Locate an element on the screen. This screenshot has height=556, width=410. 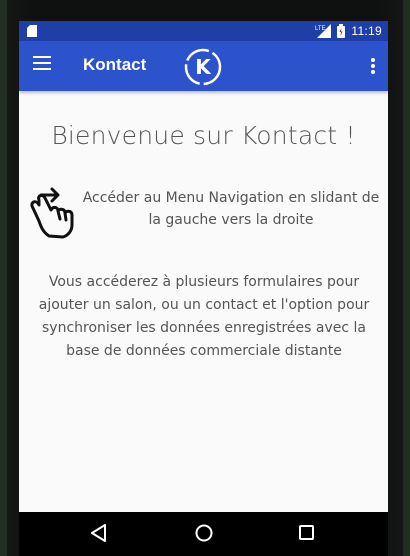
logo-letter: K is located at coordinates (203, 67).